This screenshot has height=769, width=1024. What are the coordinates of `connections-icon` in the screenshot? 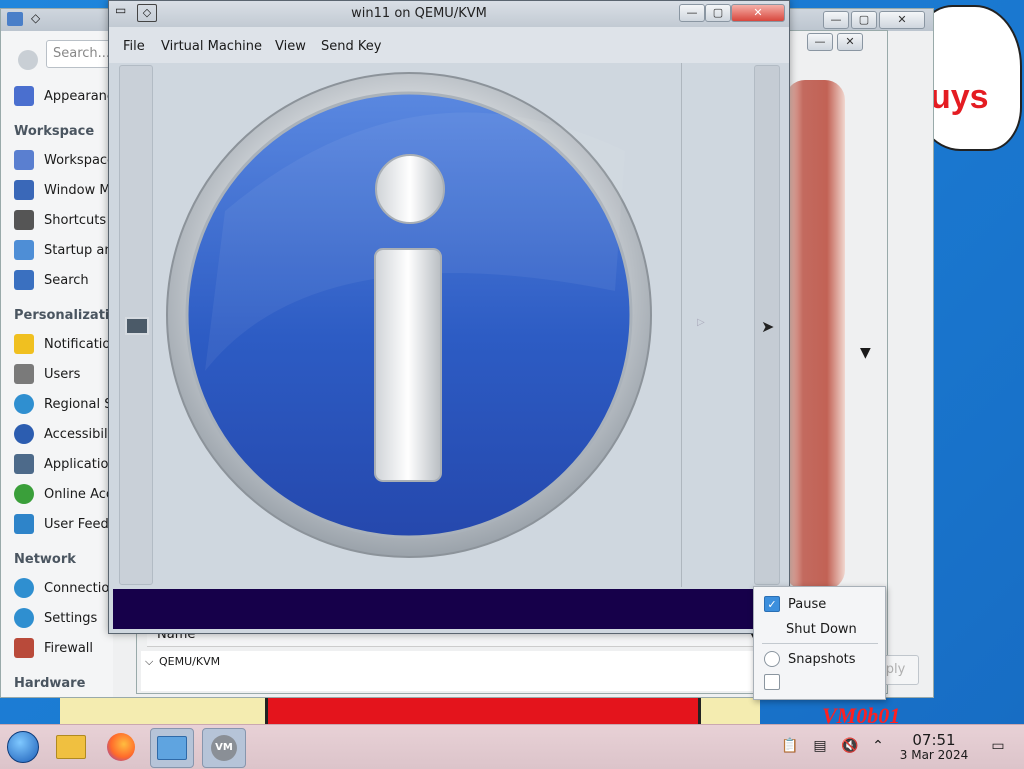 It's located at (24, 588).